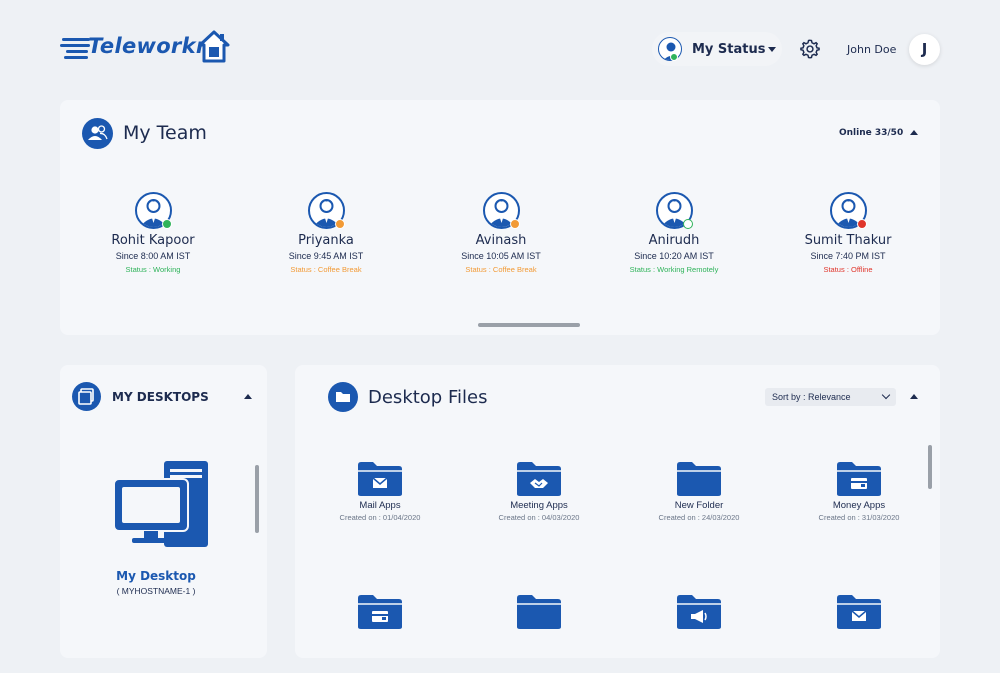 This screenshot has width=1000, height=673. Describe the element at coordinates (501, 240) in the screenshot. I see `member-name: Avinash` at that location.